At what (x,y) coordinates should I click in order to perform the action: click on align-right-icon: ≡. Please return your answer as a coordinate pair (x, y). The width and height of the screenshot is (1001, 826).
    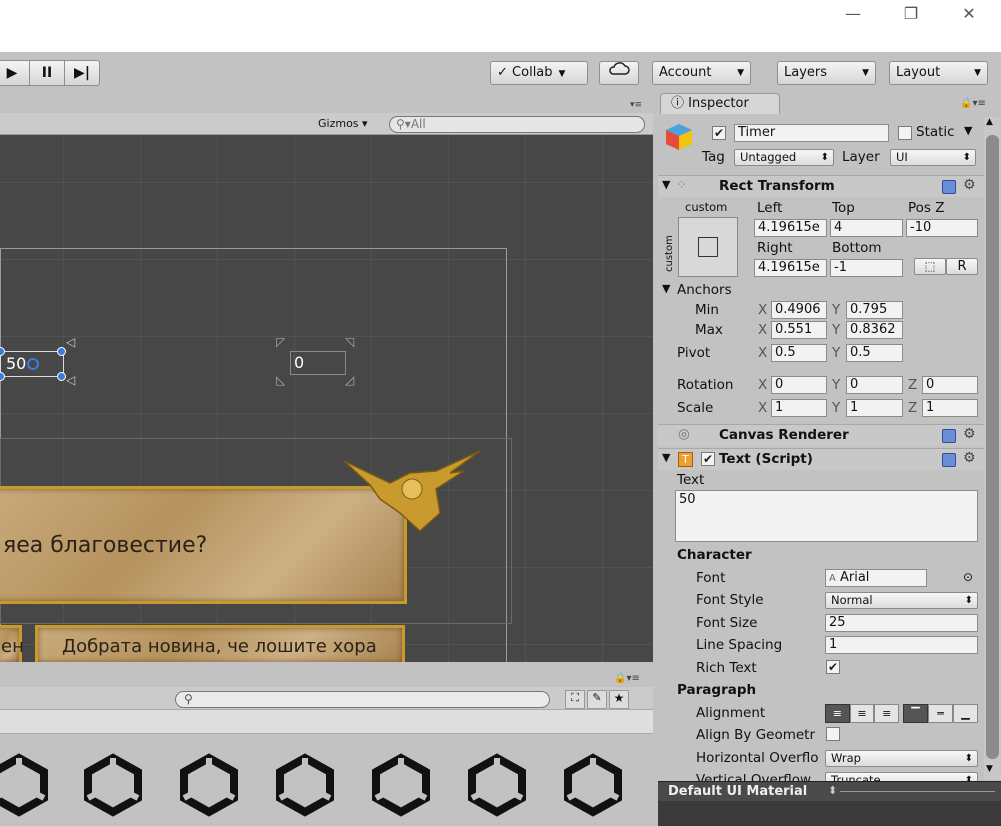
    Looking at the image, I should click on (887, 713).